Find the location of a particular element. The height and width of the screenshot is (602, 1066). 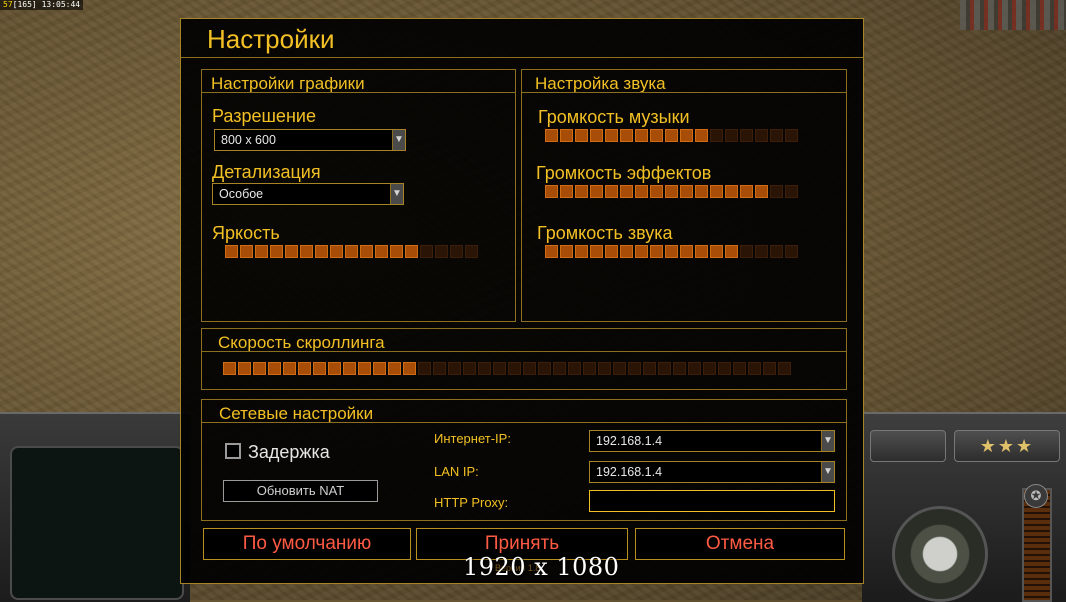

cancel-button: Отмена is located at coordinates (740, 544).